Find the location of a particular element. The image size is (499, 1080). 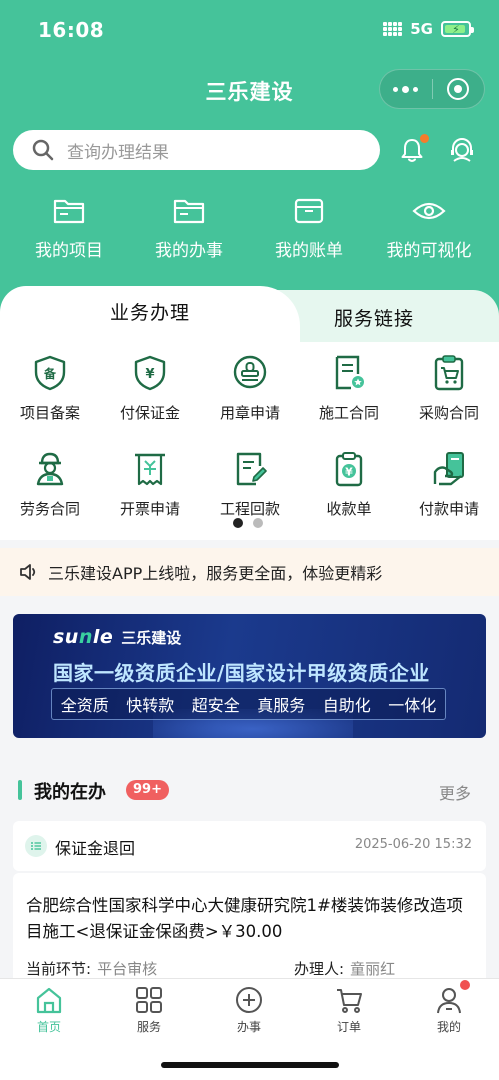

signal-icon is located at coordinates (393, 29).